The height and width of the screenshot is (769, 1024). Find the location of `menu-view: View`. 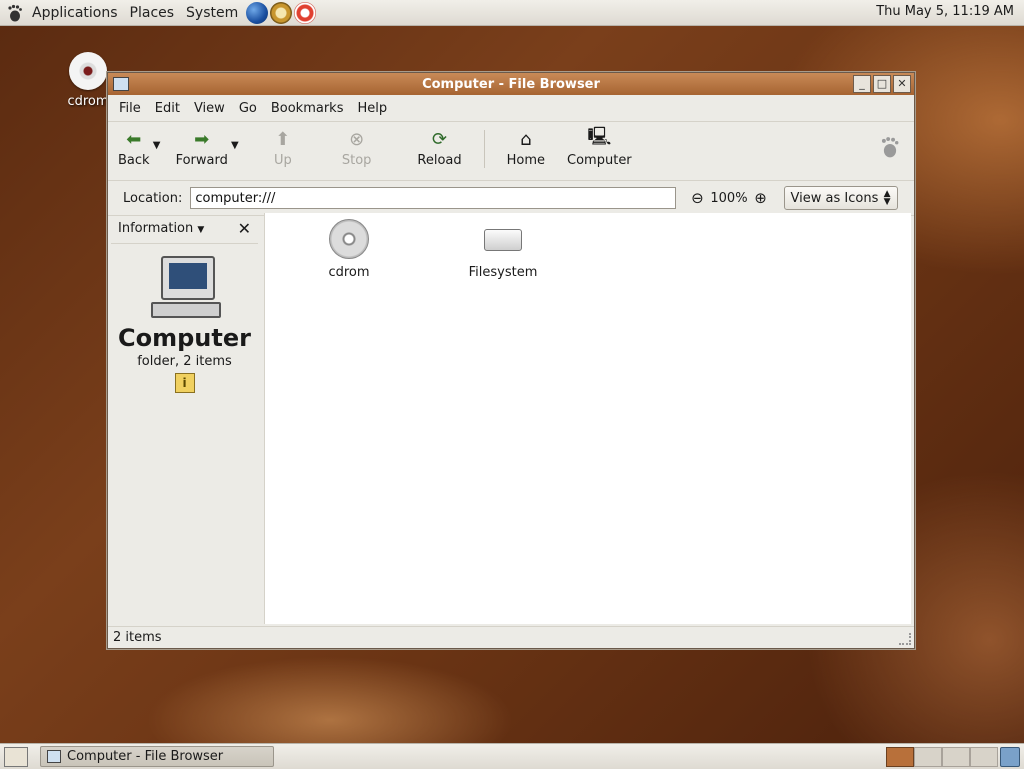

menu-view: View is located at coordinates (209, 108).